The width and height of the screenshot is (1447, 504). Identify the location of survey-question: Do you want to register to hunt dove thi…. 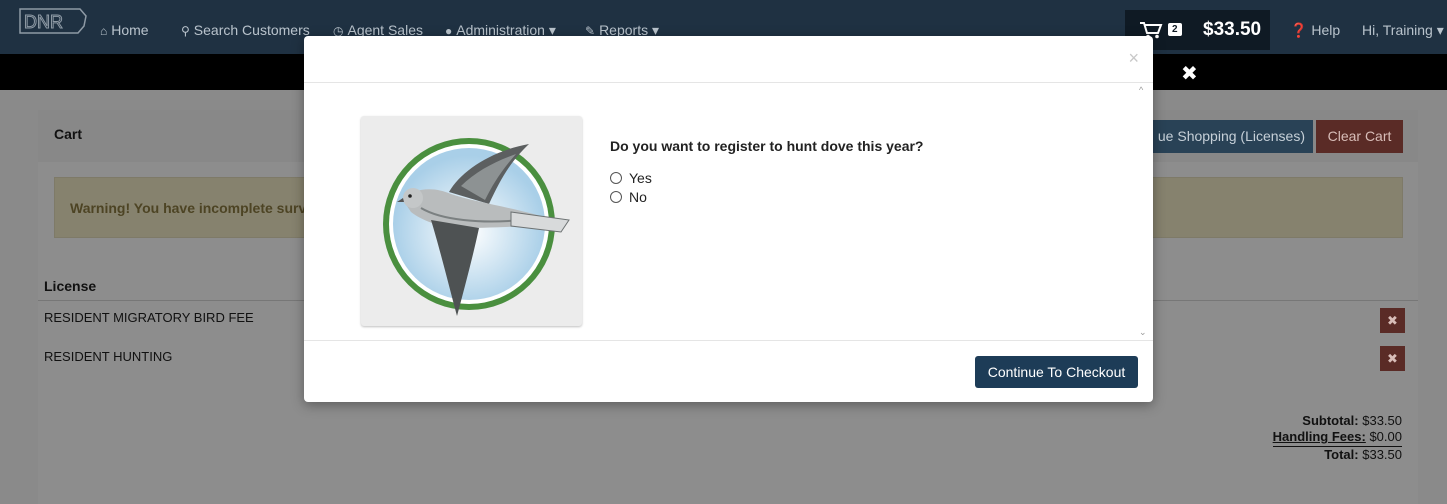
(767, 146).